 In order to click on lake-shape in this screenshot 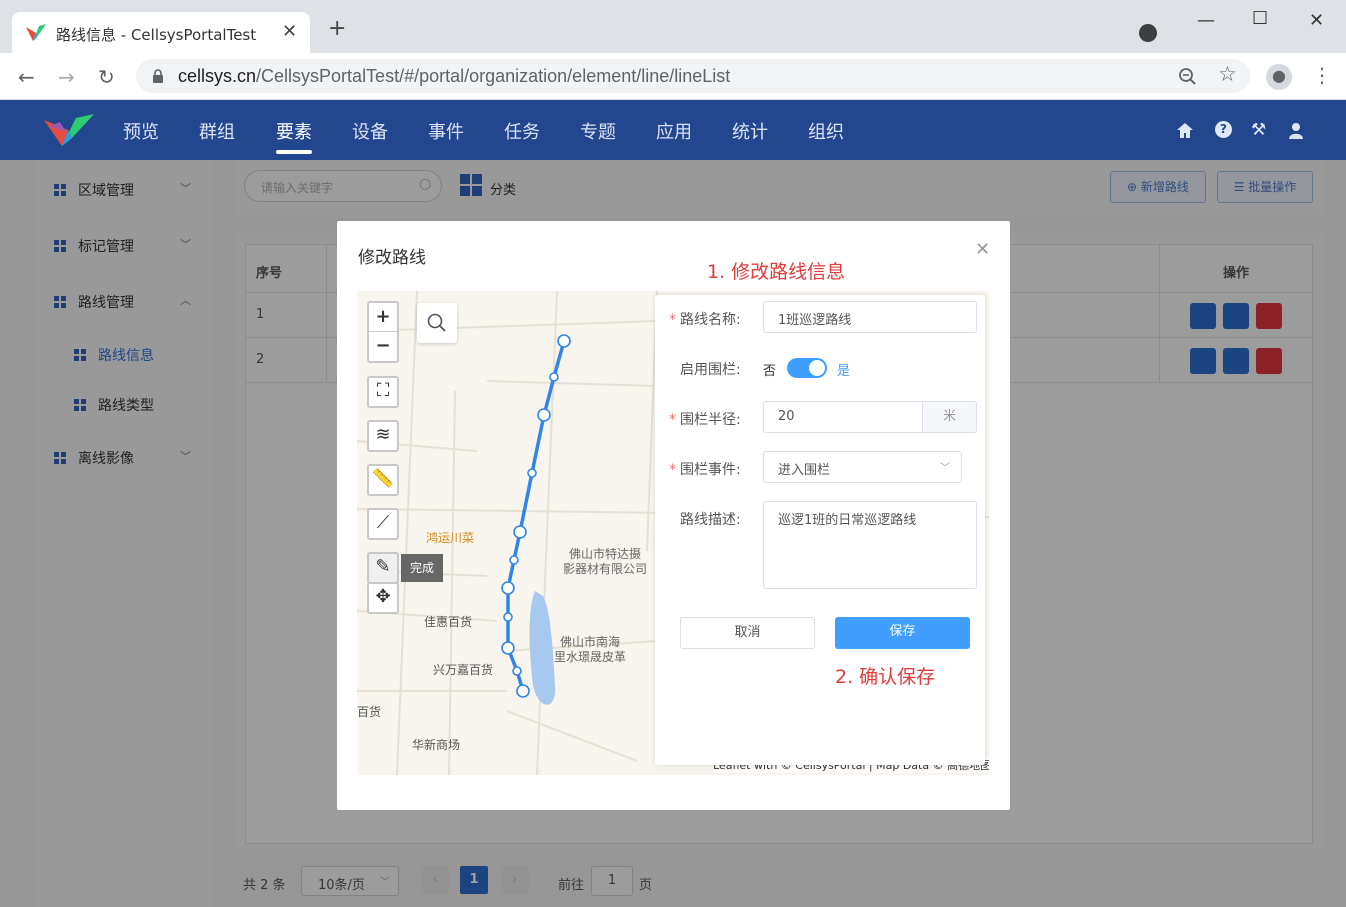, I will do `click(542, 648)`.